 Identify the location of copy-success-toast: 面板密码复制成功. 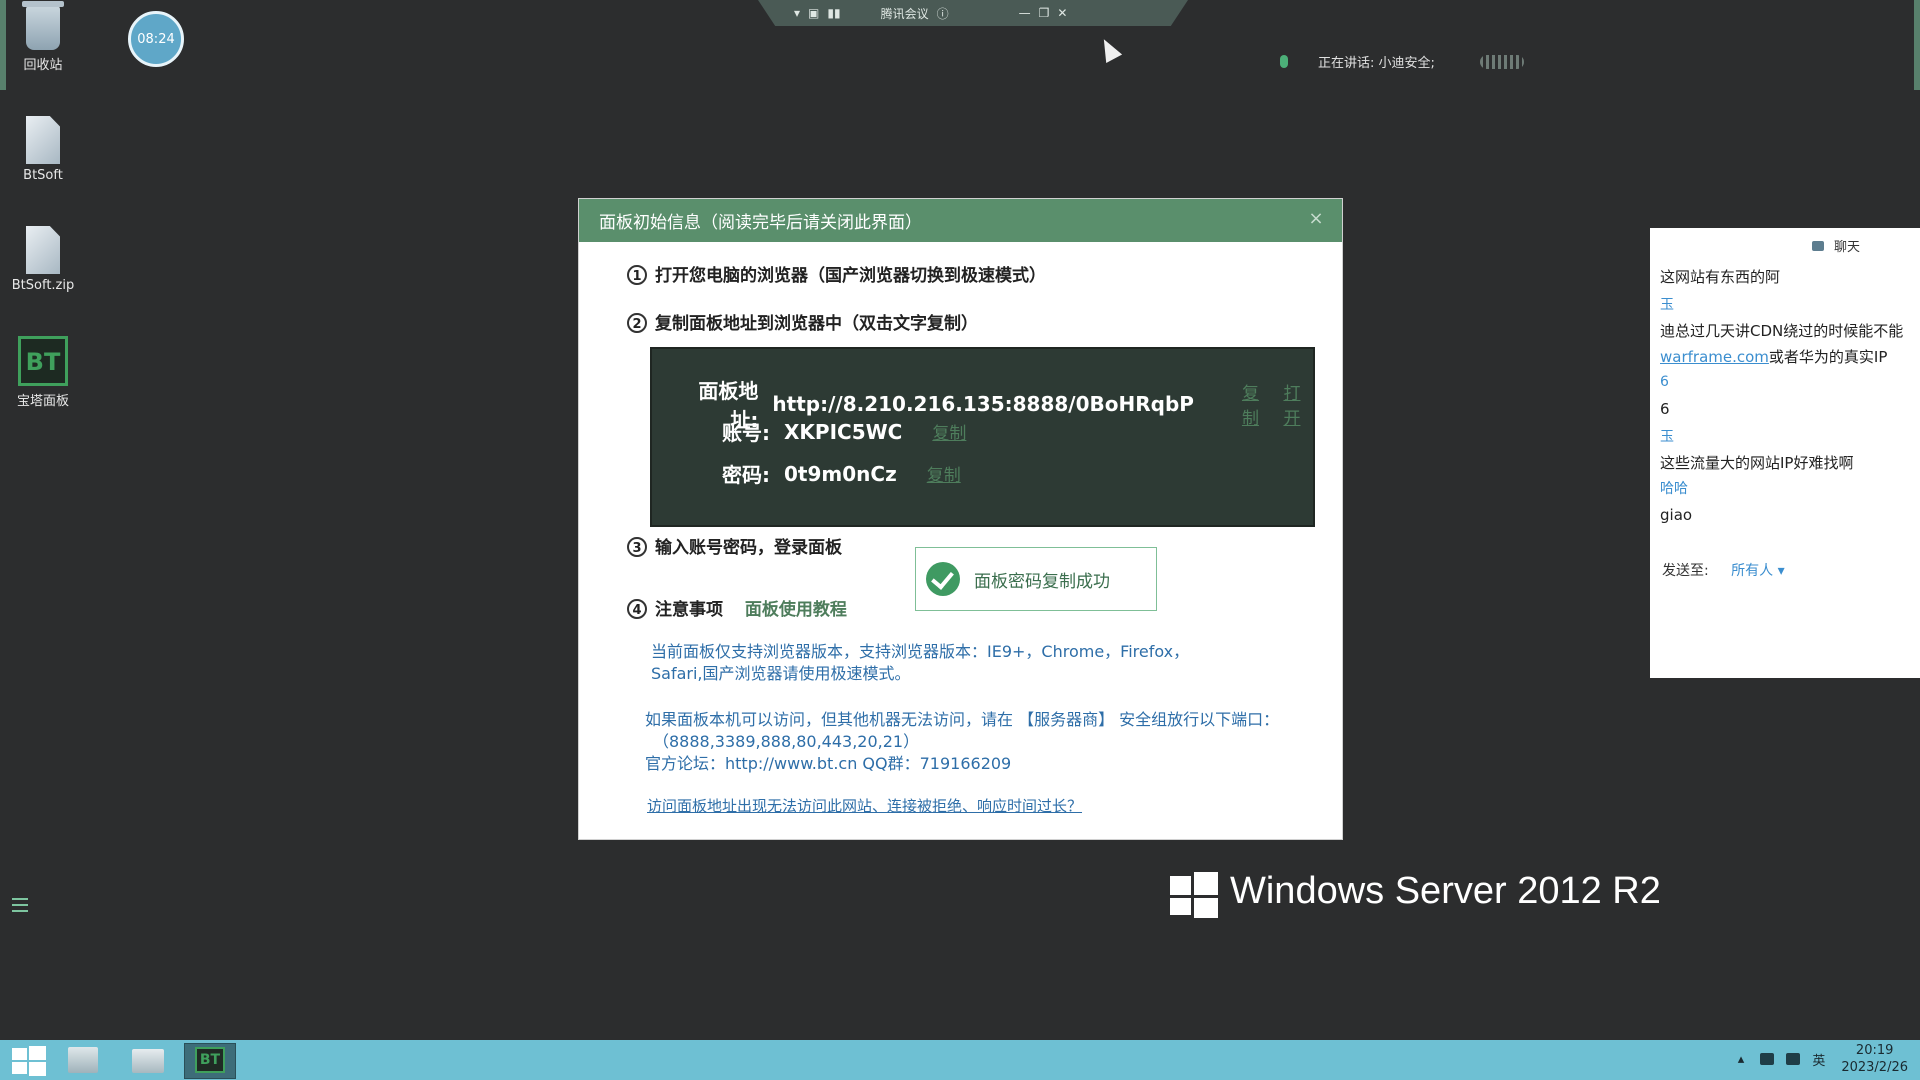
(1036, 579).